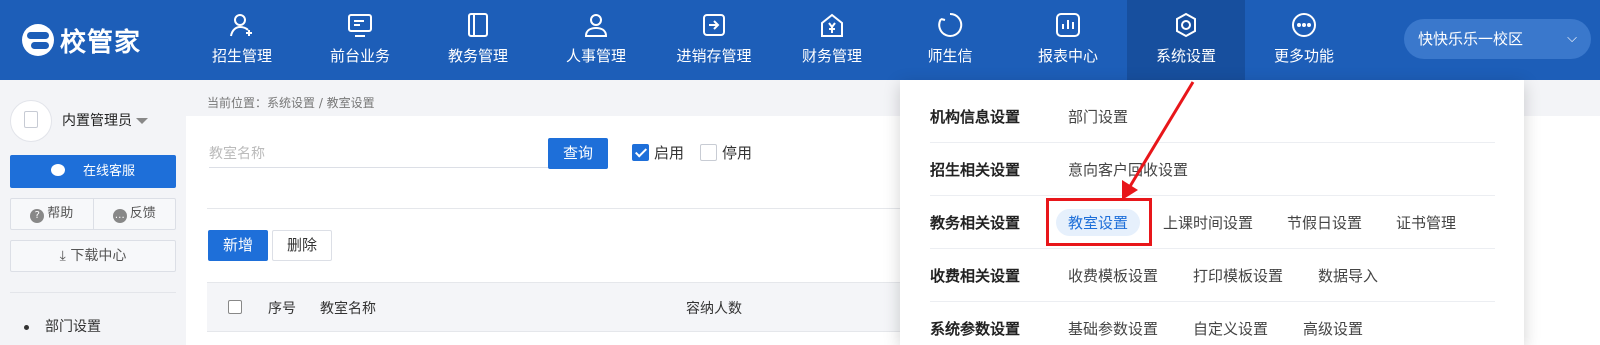 The width and height of the screenshot is (1600, 345). What do you see at coordinates (235, 307) in the screenshot?
I see `select-all-checkbox` at bounding box center [235, 307].